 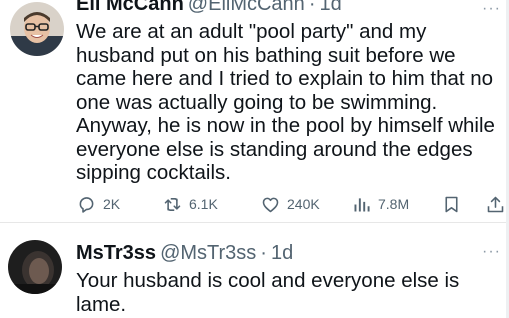 I want to click on repost-button: 6.1K, so click(x=190, y=204).